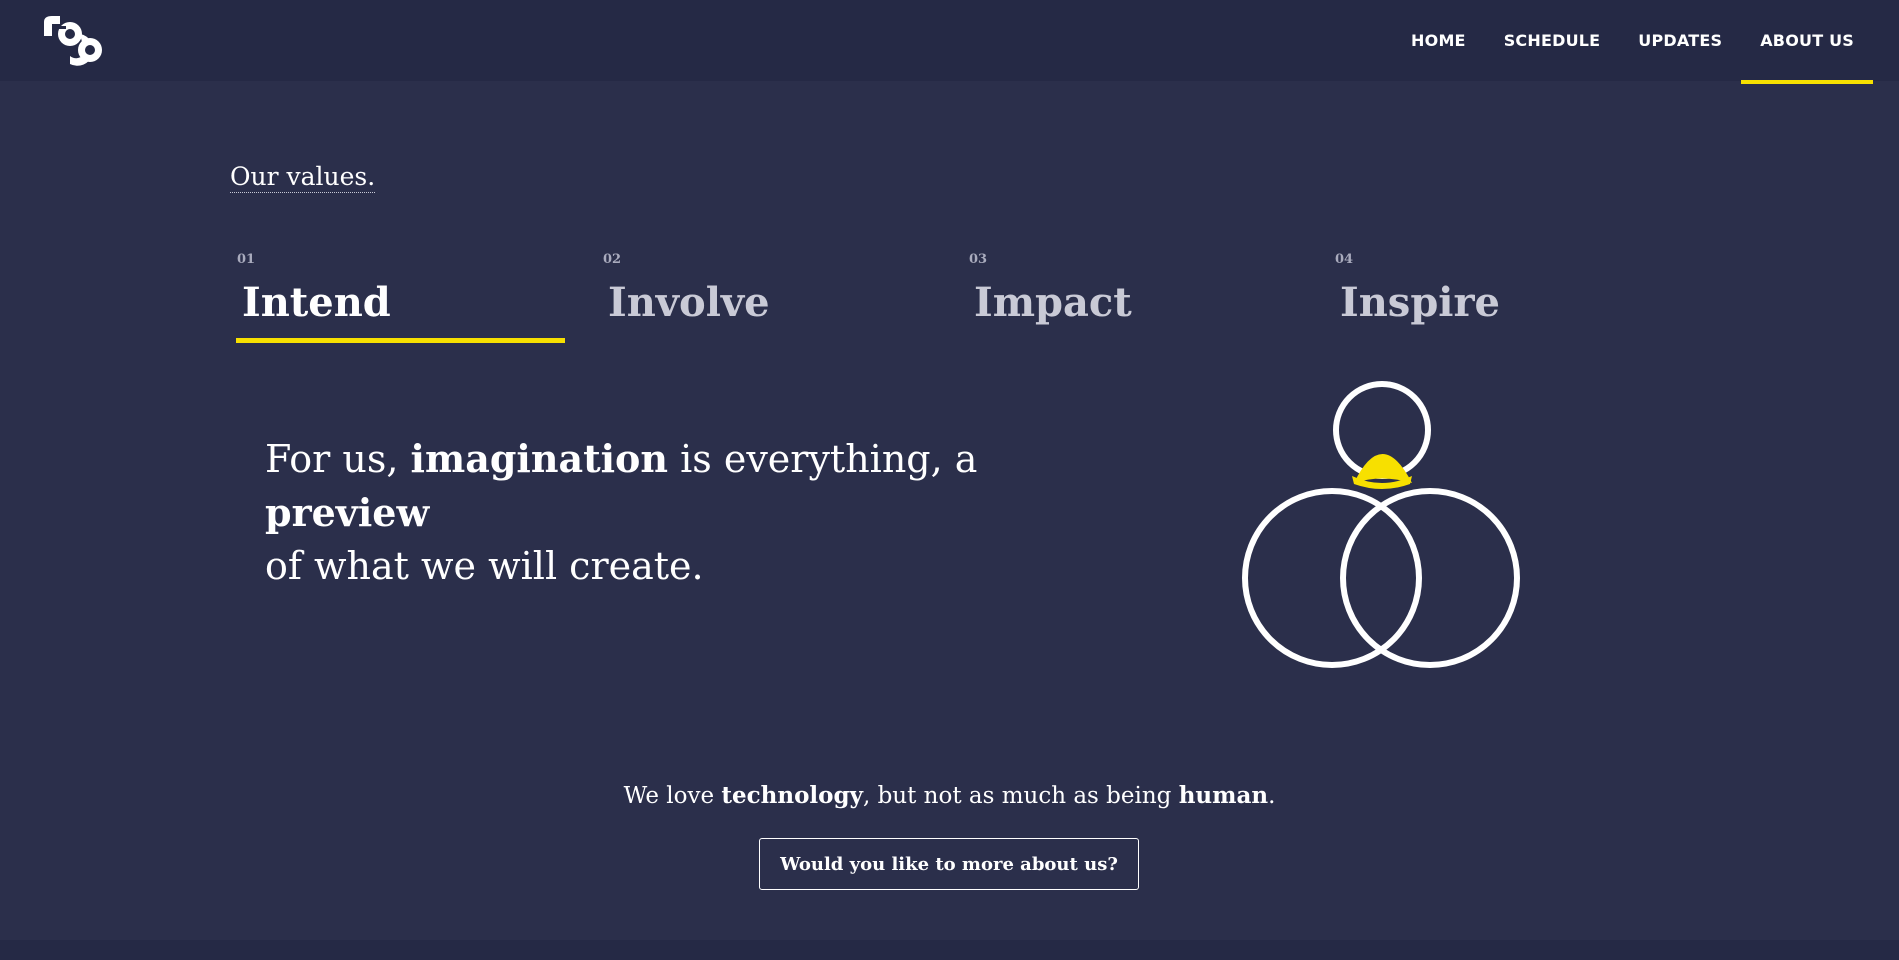 The width and height of the screenshot is (1899, 960). I want to click on statement-text: For us,, so click(338, 459).